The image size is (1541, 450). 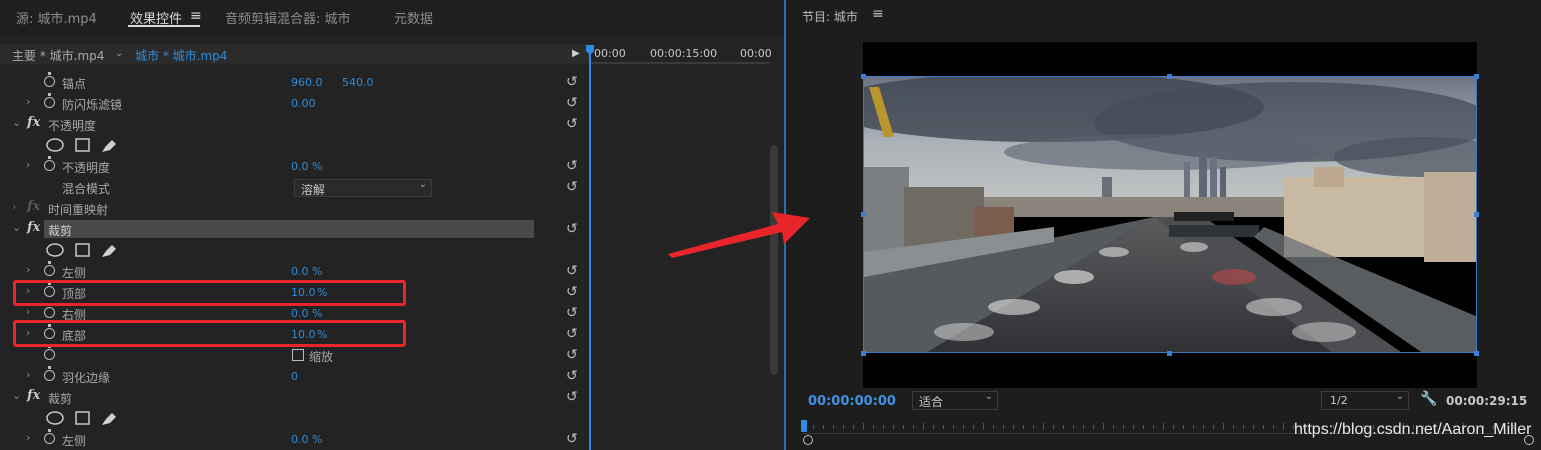 I want to click on playhead-line, so click(x=590, y=247).